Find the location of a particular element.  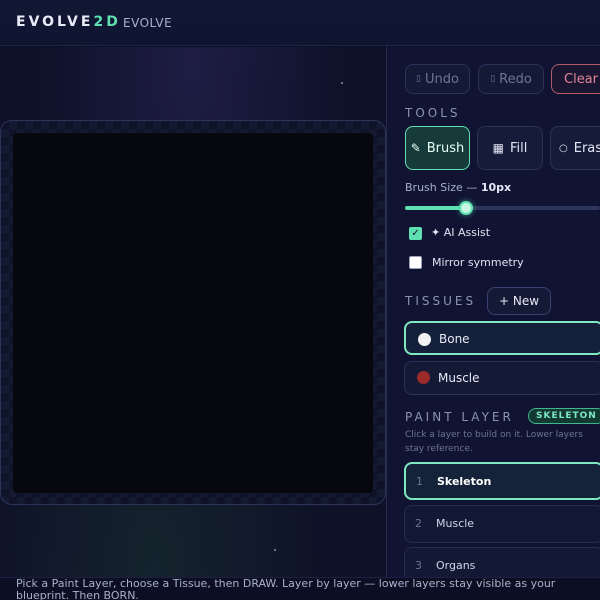

slider-fill is located at coordinates (435, 208).